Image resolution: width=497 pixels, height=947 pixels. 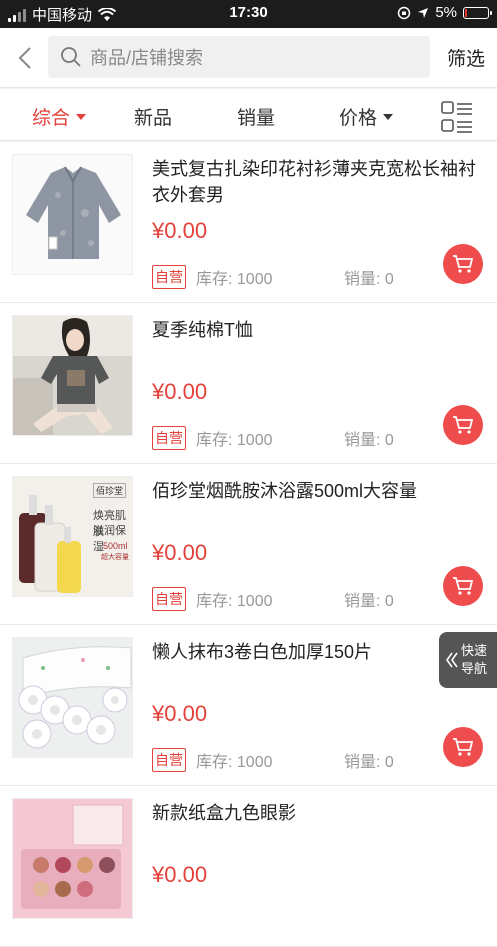 I want to click on product-title: 美式复古扎染印花衬衫薄夹克宽松长袖衬衣外套男, so click(x=314, y=182).